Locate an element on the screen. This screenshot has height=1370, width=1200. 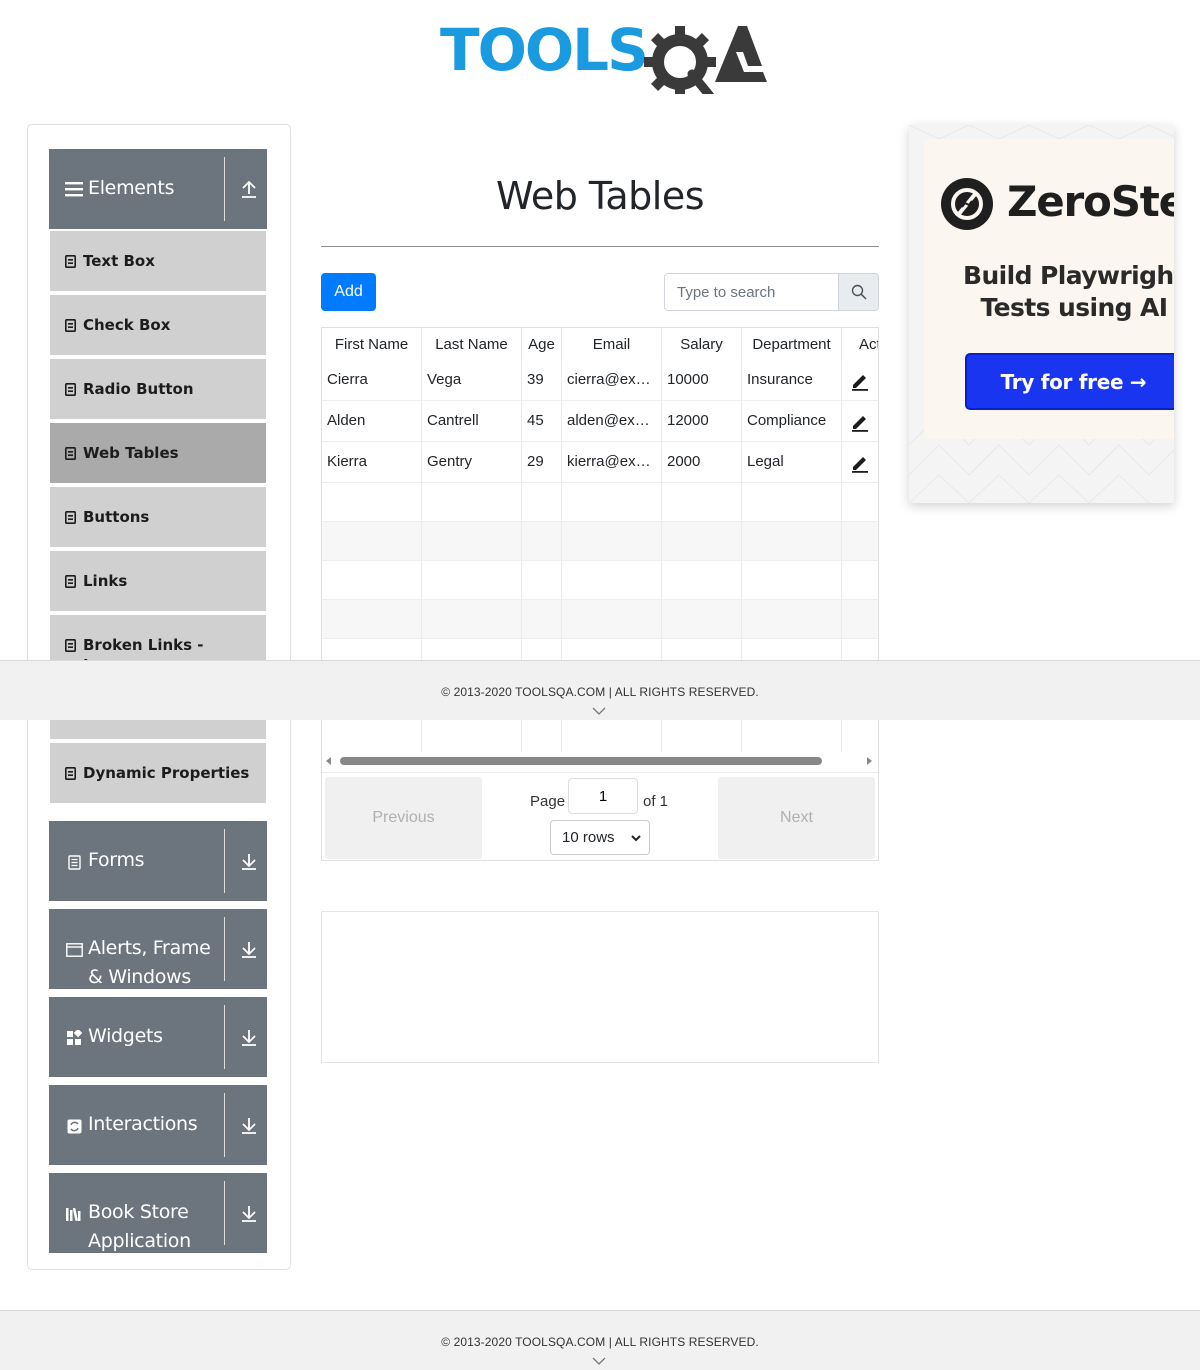
column-header-last-name: Last Name is located at coordinates (472, 344).